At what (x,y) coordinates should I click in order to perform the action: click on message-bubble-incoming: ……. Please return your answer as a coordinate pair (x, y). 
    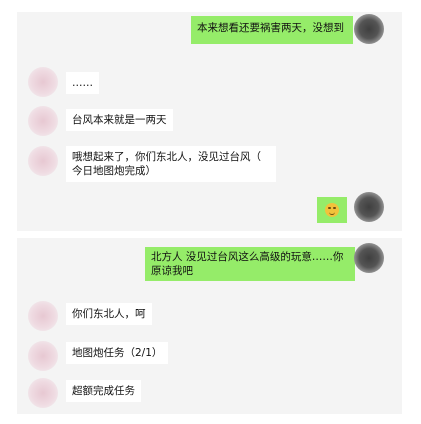
    Looking at the image, I should click on (82, 83).